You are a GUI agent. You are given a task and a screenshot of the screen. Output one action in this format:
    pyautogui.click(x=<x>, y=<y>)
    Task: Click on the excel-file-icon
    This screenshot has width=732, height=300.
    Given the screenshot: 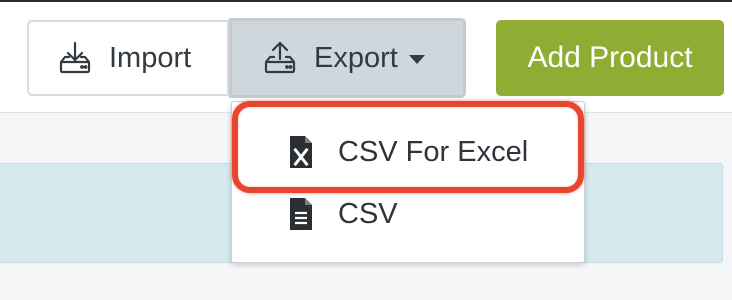 What is the action you would take?
    pyautogui.click(x=301, y=152)
    